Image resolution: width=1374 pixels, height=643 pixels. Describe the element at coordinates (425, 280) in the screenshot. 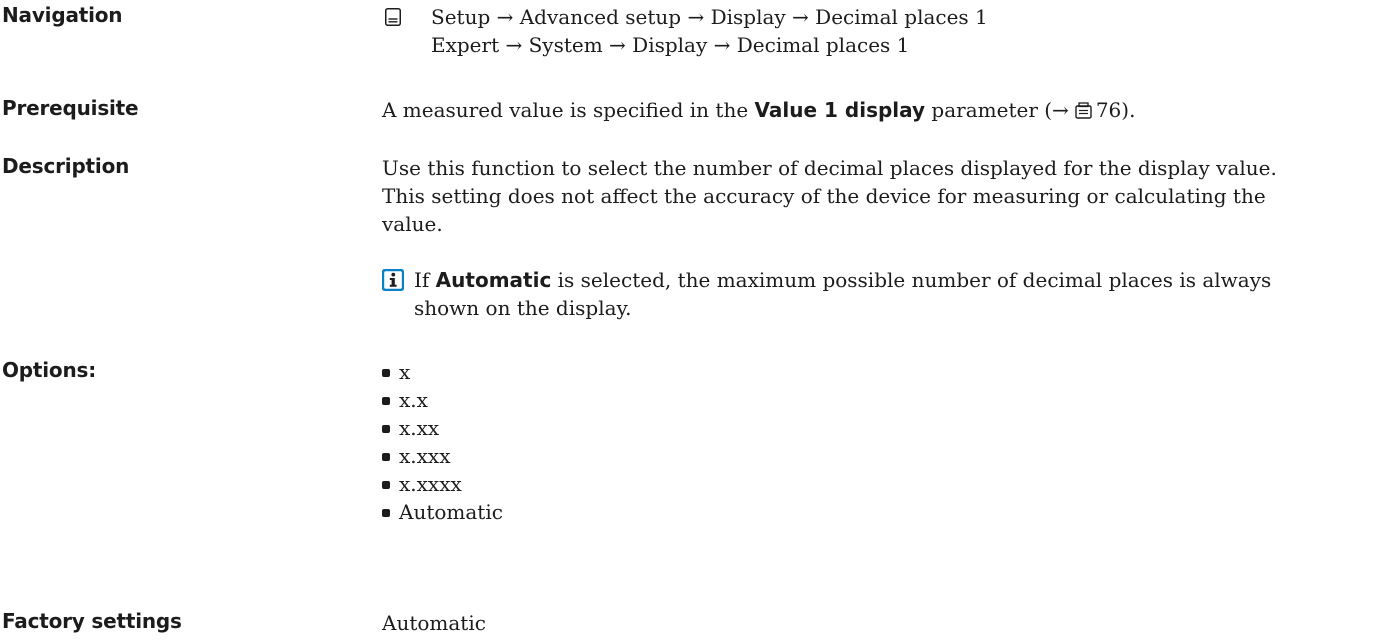

I see `note-prefix: If` at that location.